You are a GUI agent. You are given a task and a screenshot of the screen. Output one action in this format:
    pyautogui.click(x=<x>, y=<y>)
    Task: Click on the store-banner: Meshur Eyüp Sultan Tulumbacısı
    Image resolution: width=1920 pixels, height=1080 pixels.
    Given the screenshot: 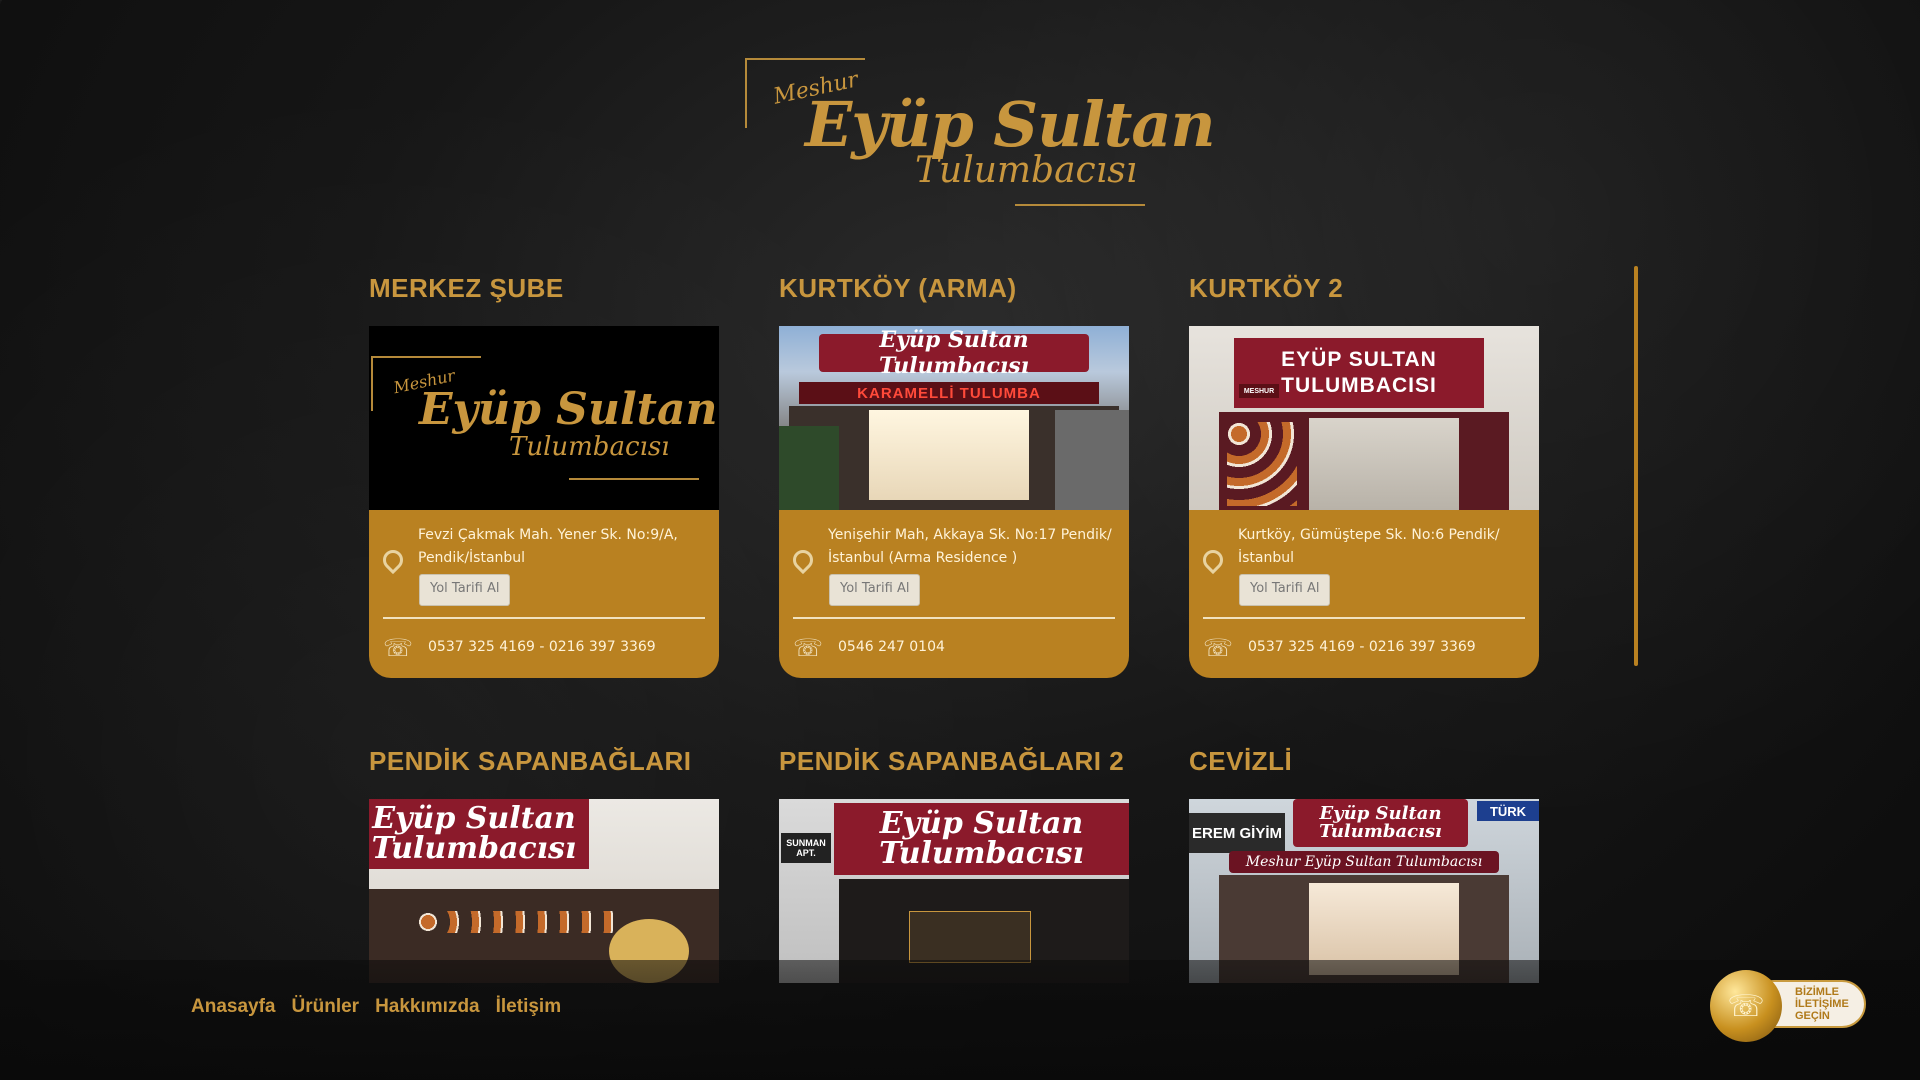 What is the action you would take?
    pyautogui.click(x=1364, y=862)
    